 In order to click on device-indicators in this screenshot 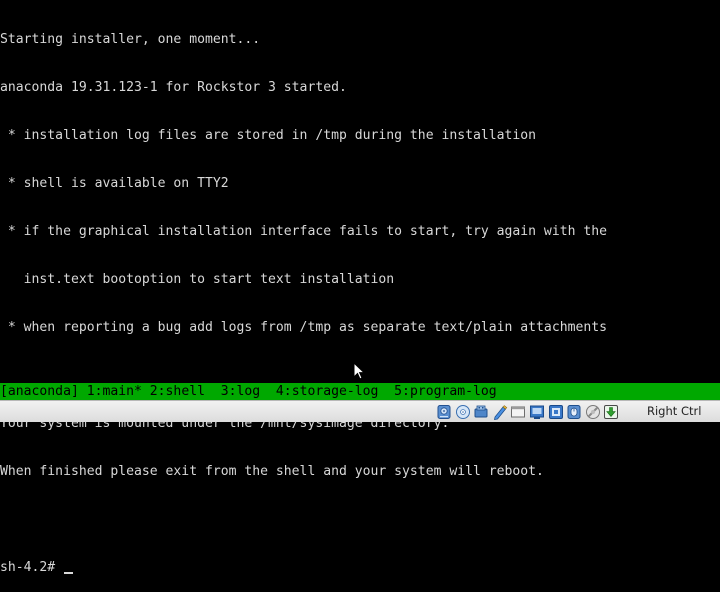, I will do `click(529, 412)`.